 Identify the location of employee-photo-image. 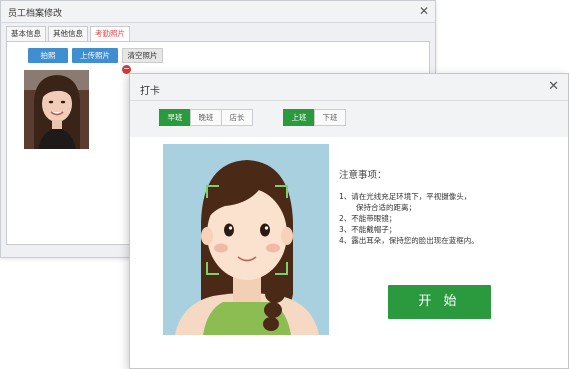
(56, 109).